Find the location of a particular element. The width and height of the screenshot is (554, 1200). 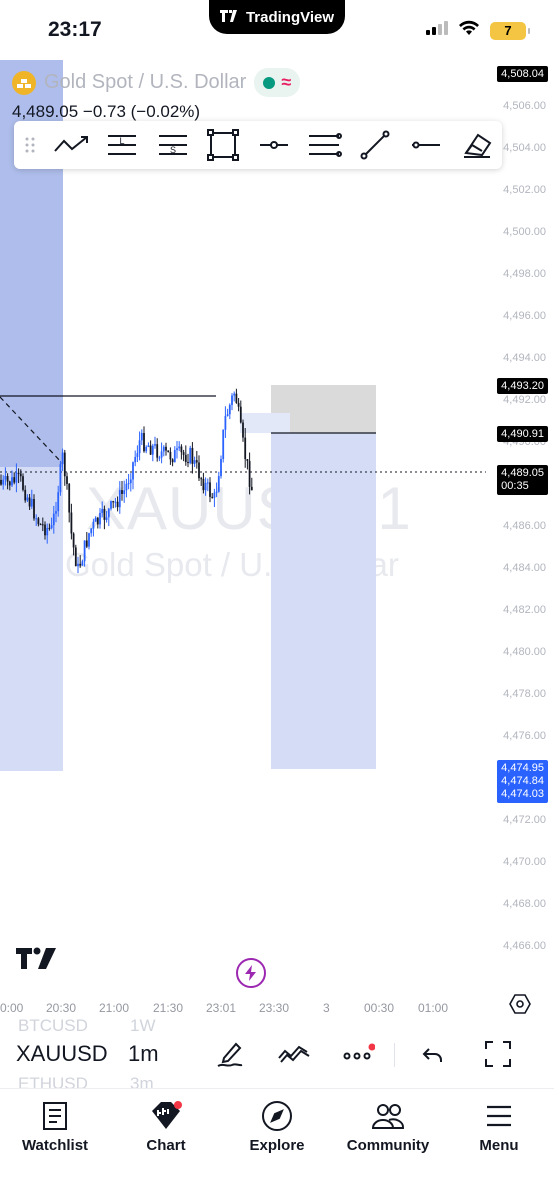

nav-watchlist: Watchlist is located at coordinates (55, 1126).